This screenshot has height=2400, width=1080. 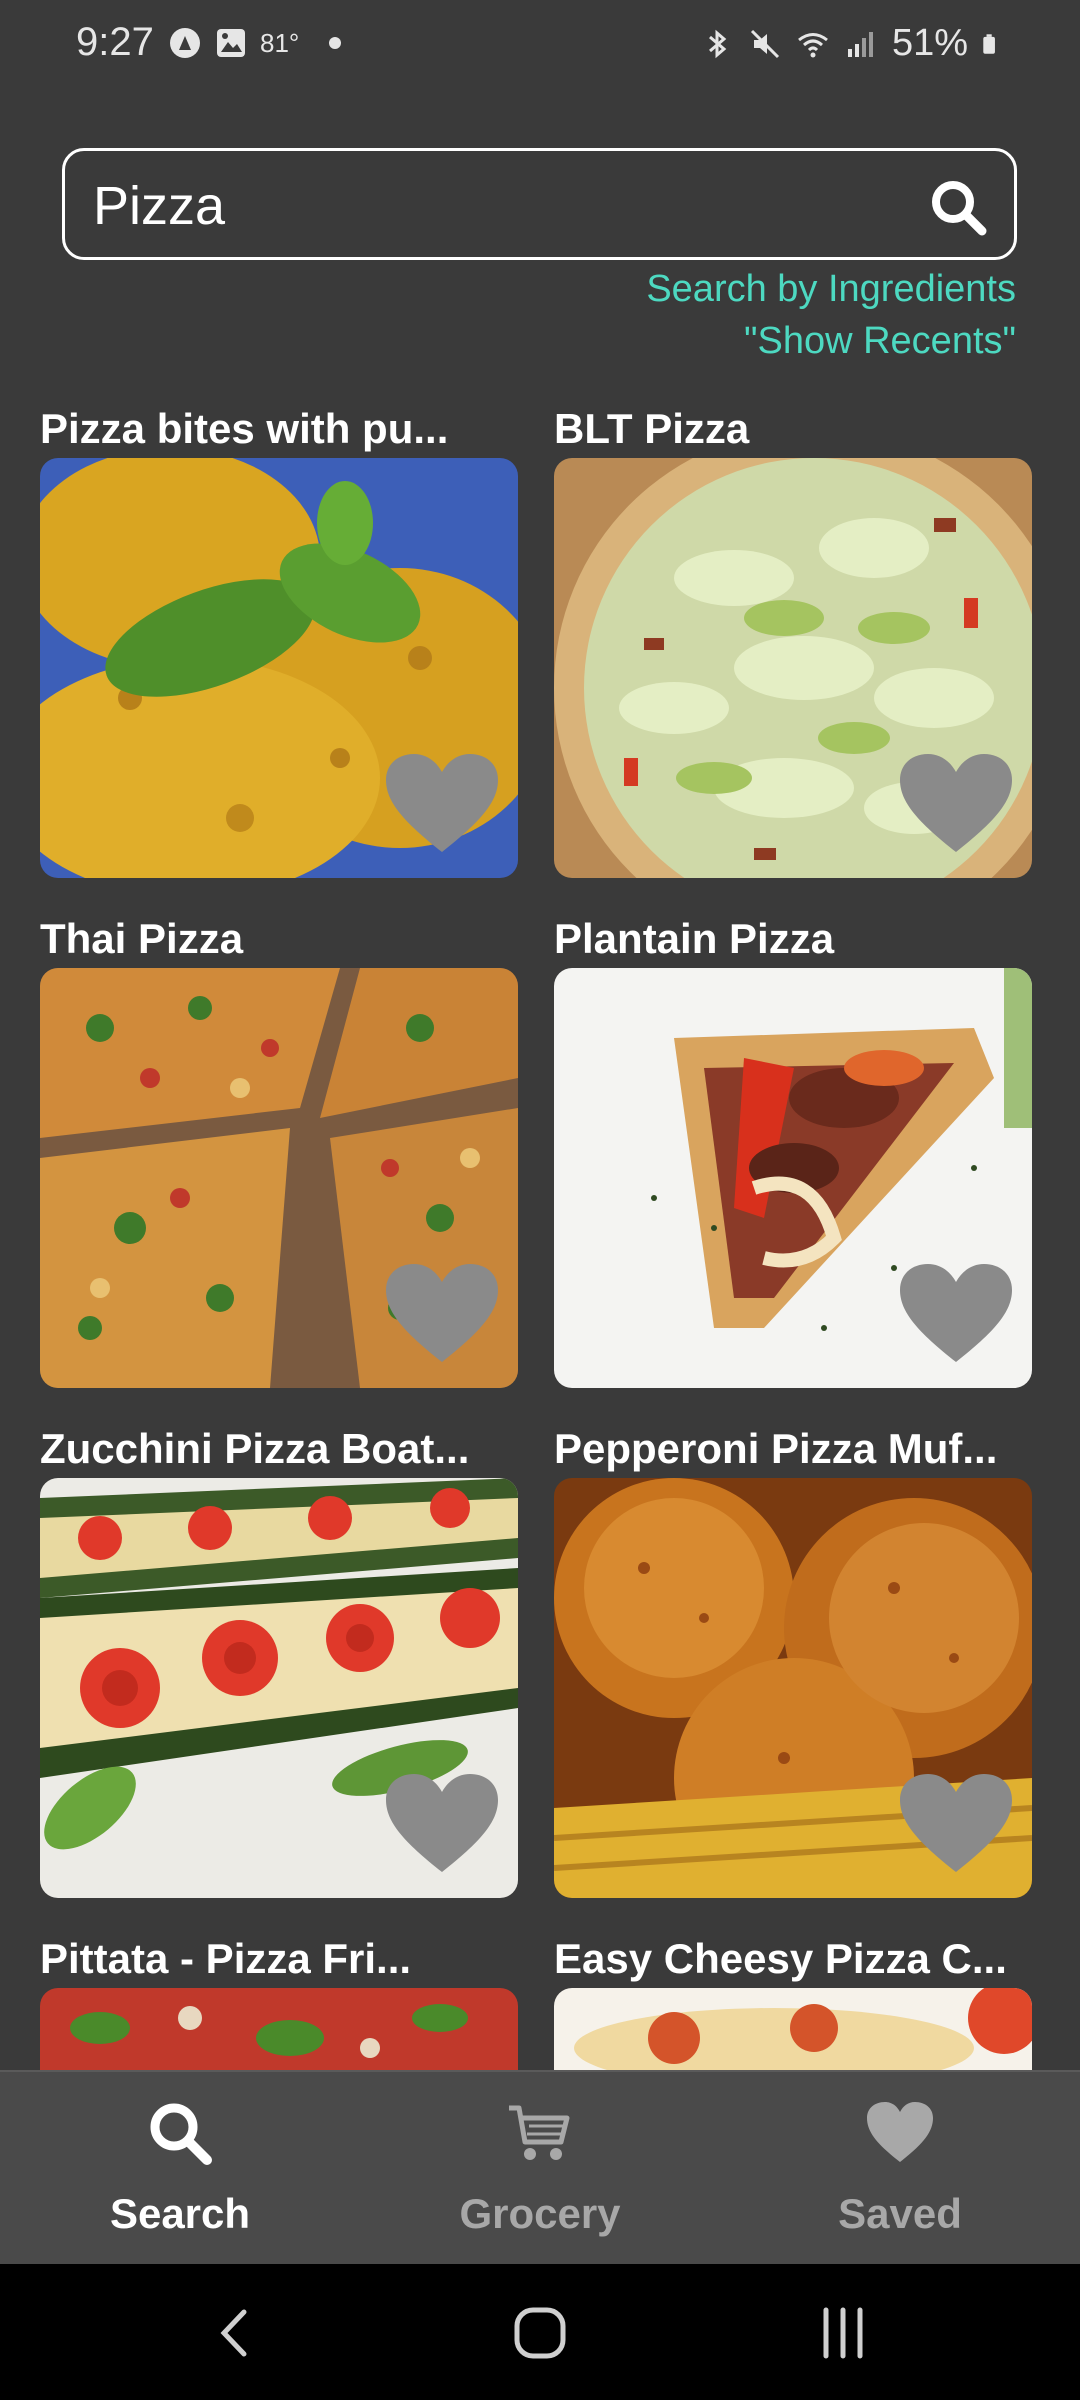 I want to click on status-right-icons: 51%, so click(x=852, y=43).